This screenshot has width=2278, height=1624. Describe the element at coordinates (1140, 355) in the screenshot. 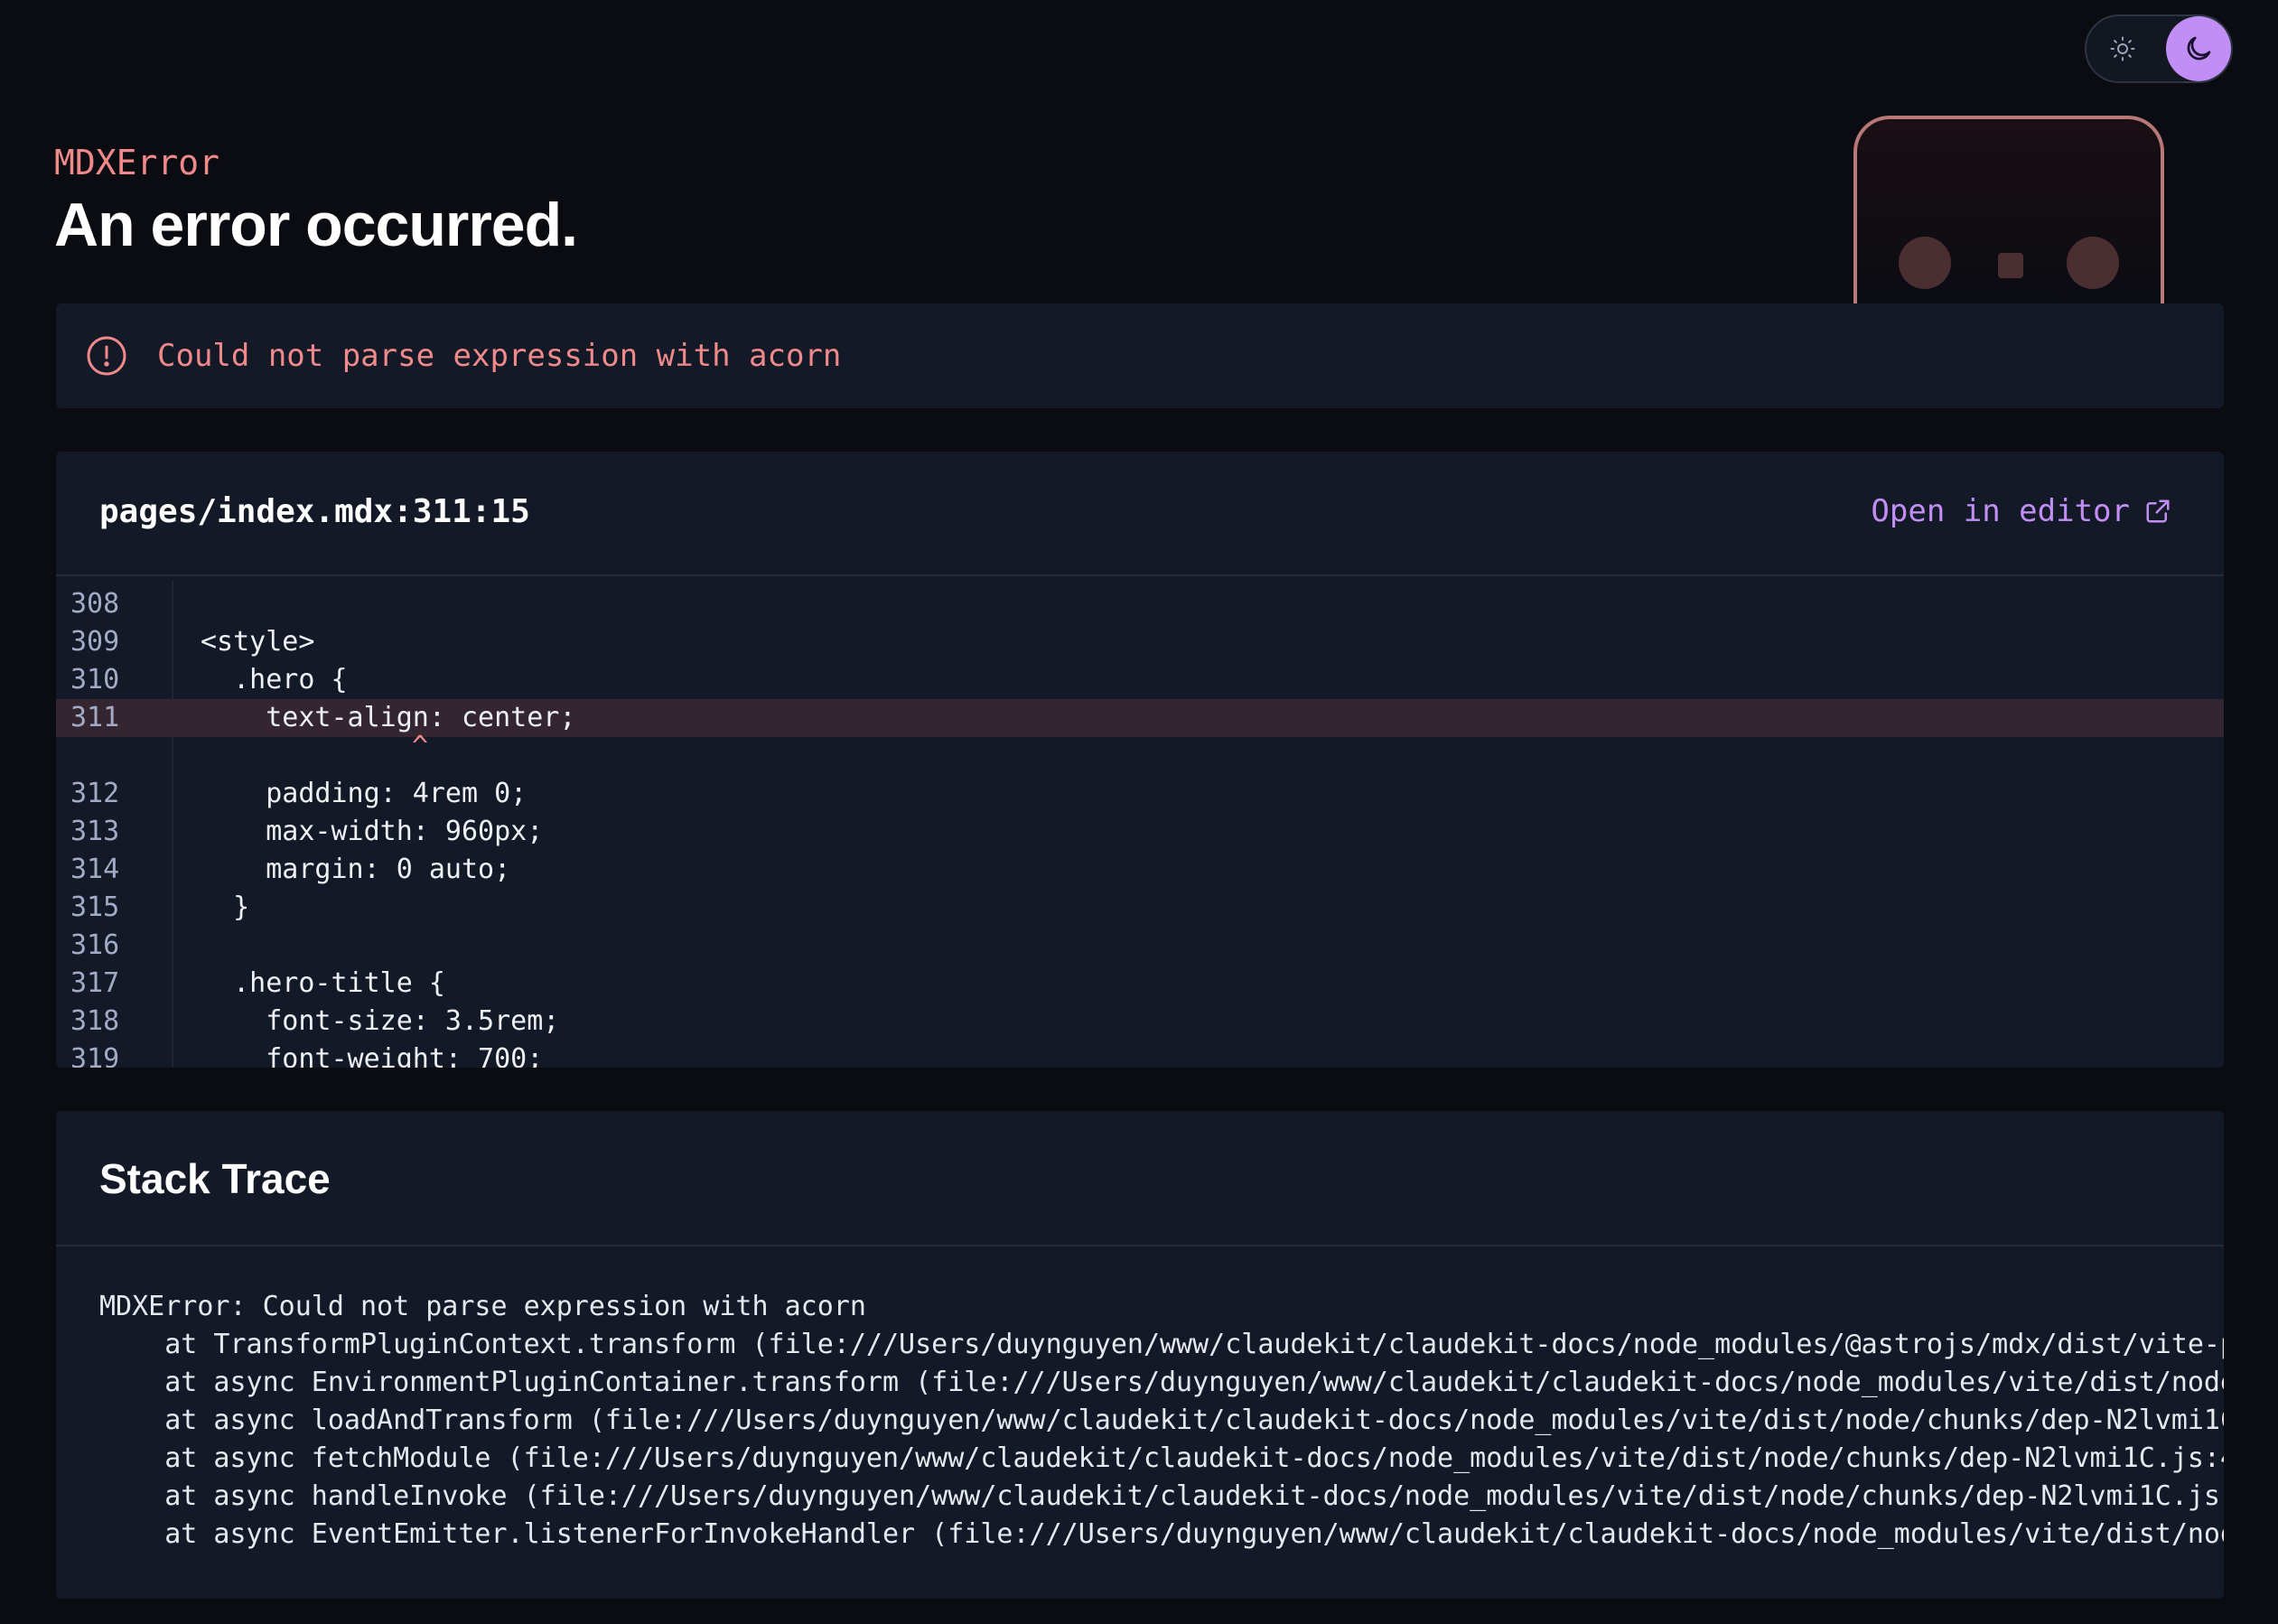

I see `error-message-panel: Could not parse expression with acorn` at that location.